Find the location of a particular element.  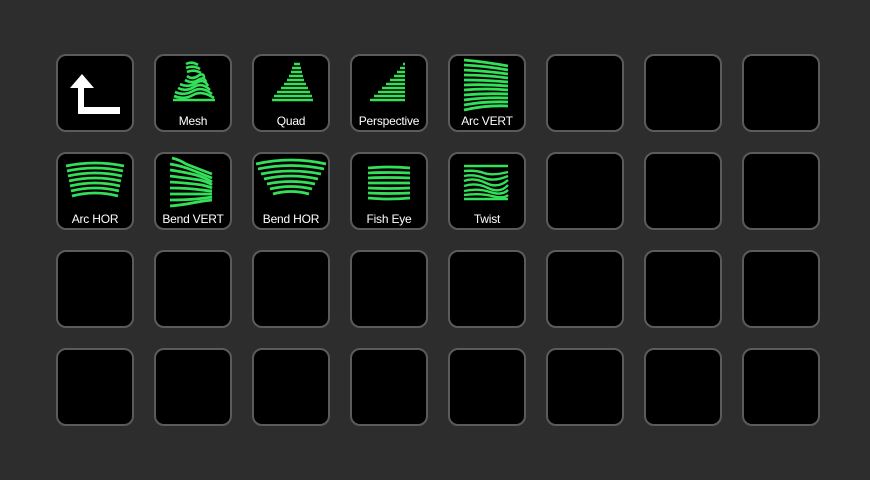

perspective-warp-icon is located at coordinates (389, 86).